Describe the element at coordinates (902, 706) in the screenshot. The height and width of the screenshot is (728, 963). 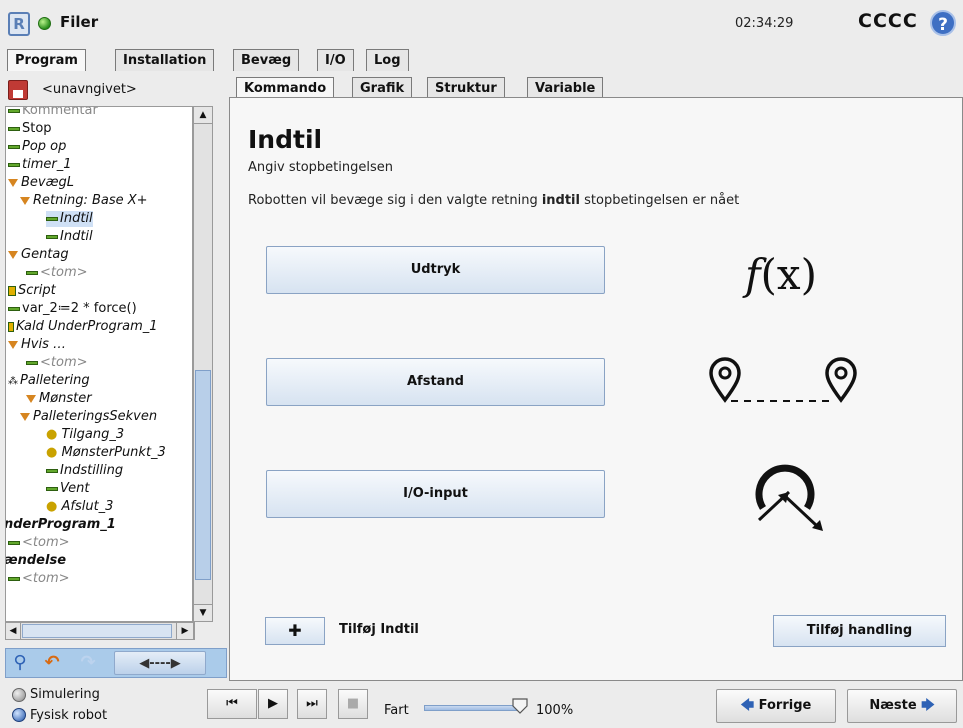
I see `next-button: Næste 🡆` at that location.